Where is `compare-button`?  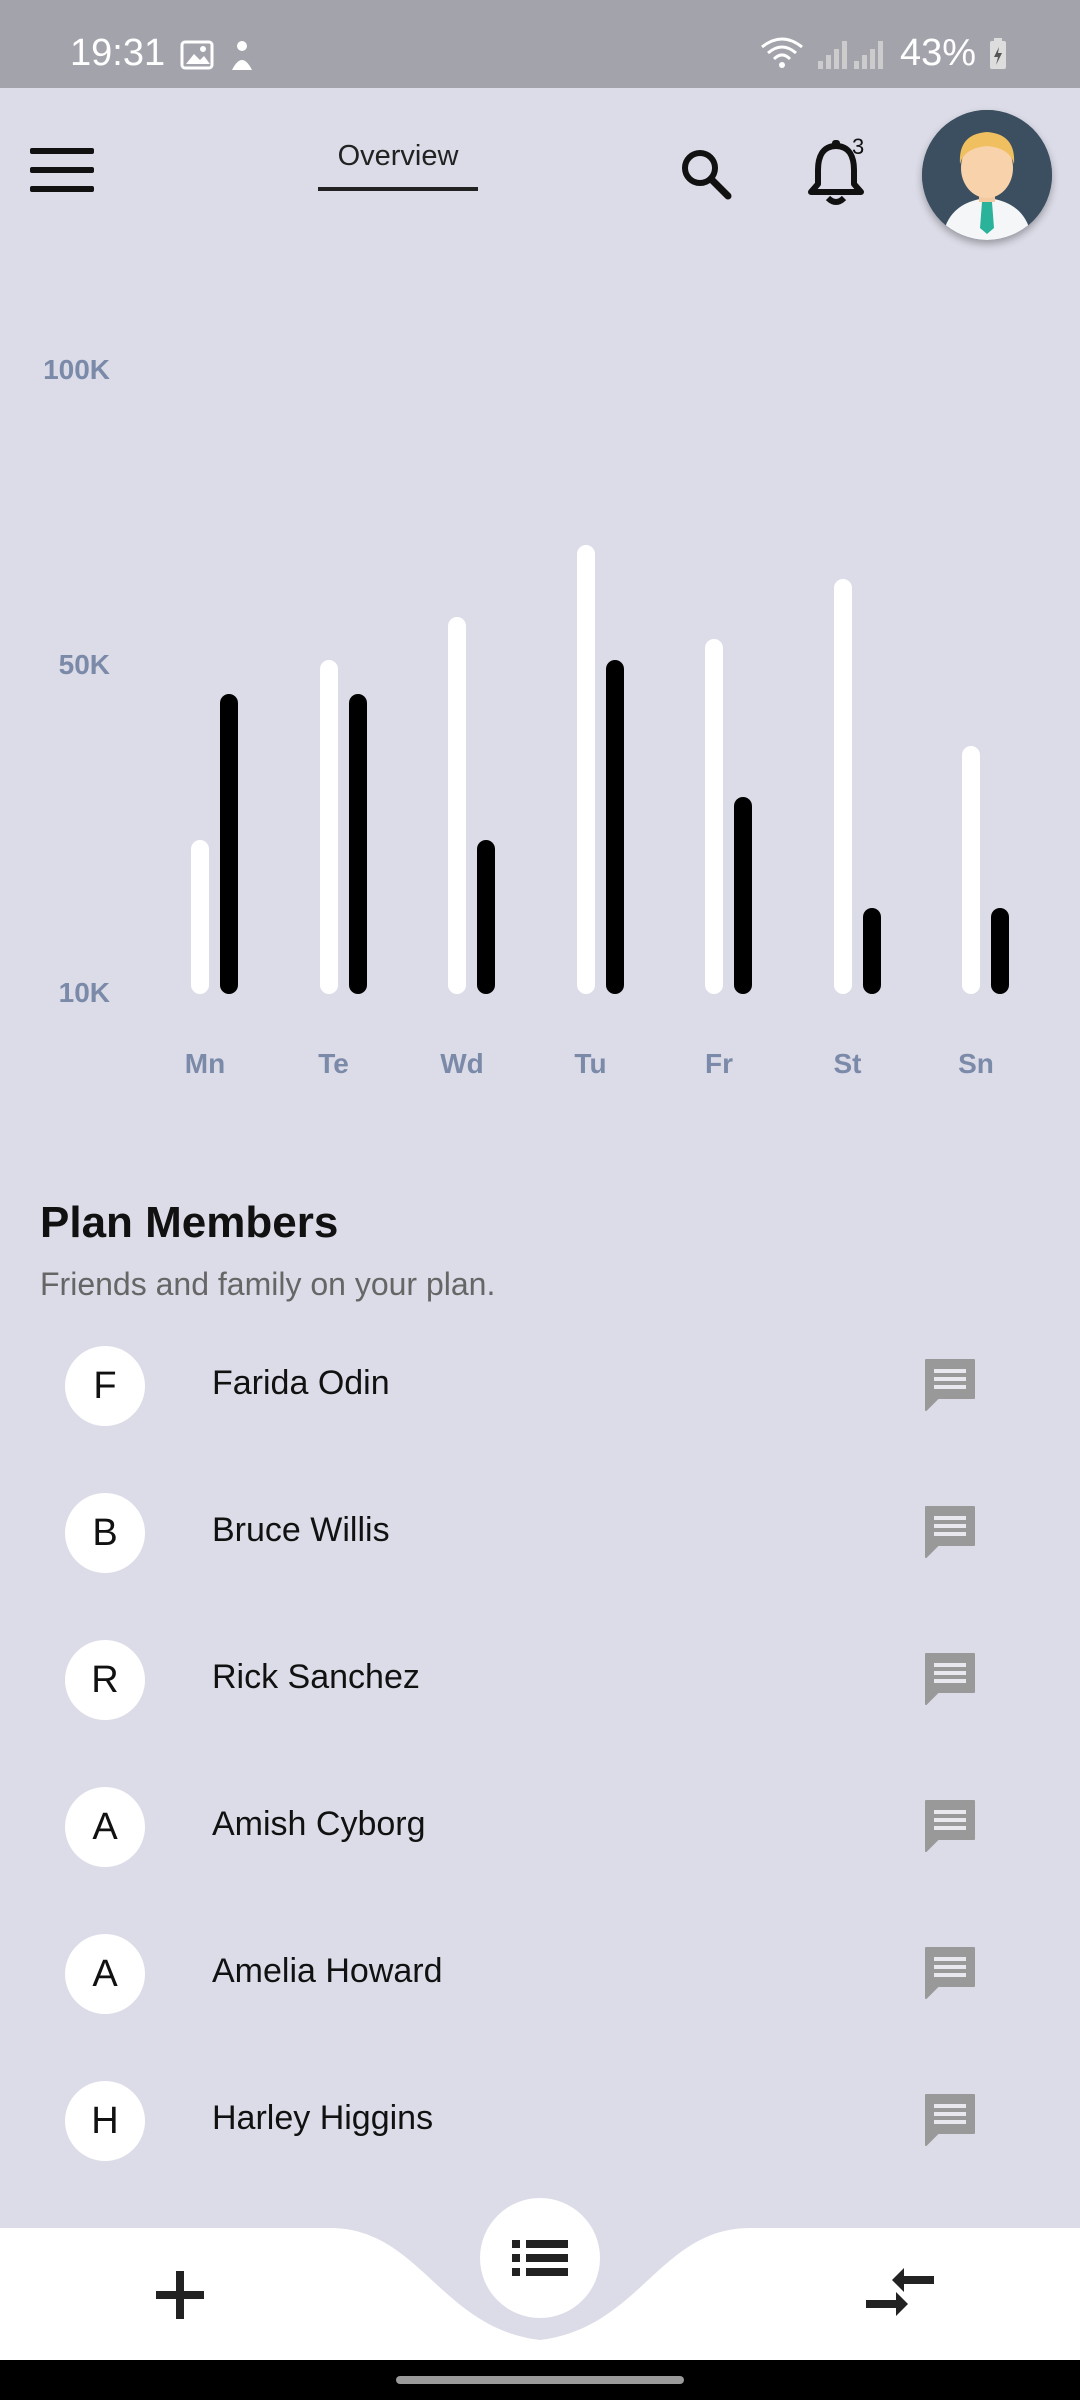
compare-button is located at coordinates (900, 2292).